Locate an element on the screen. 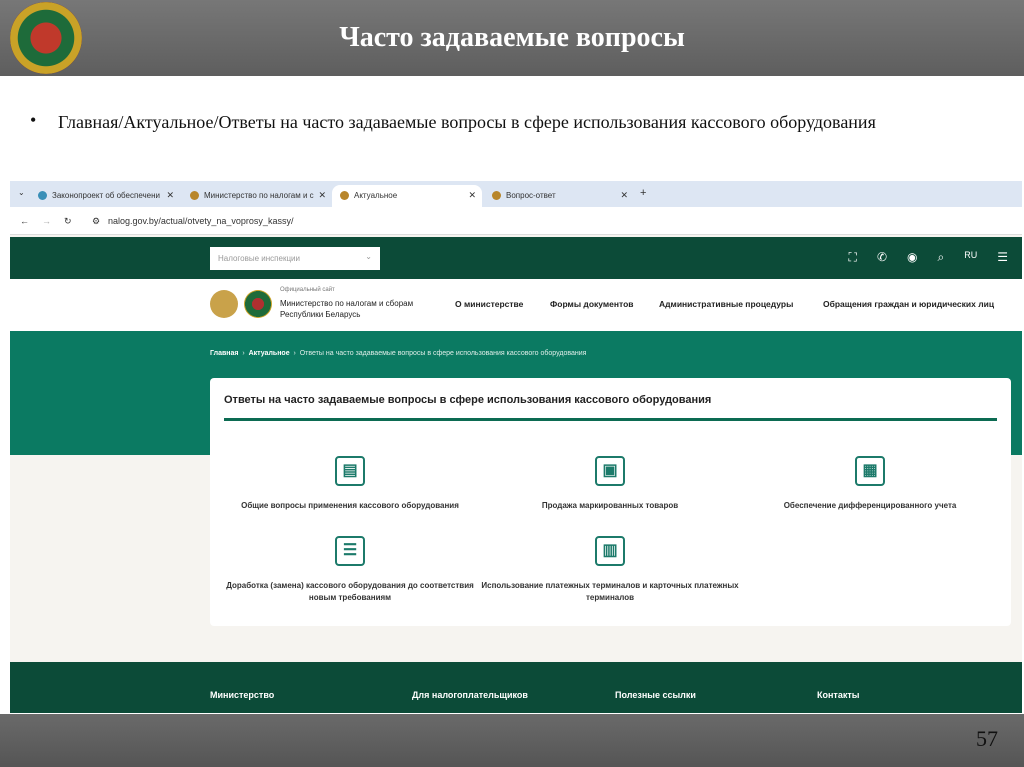 The image size is (1024, 767). tab-label: Вопрос-ответ is located at coordinates (531, 195).